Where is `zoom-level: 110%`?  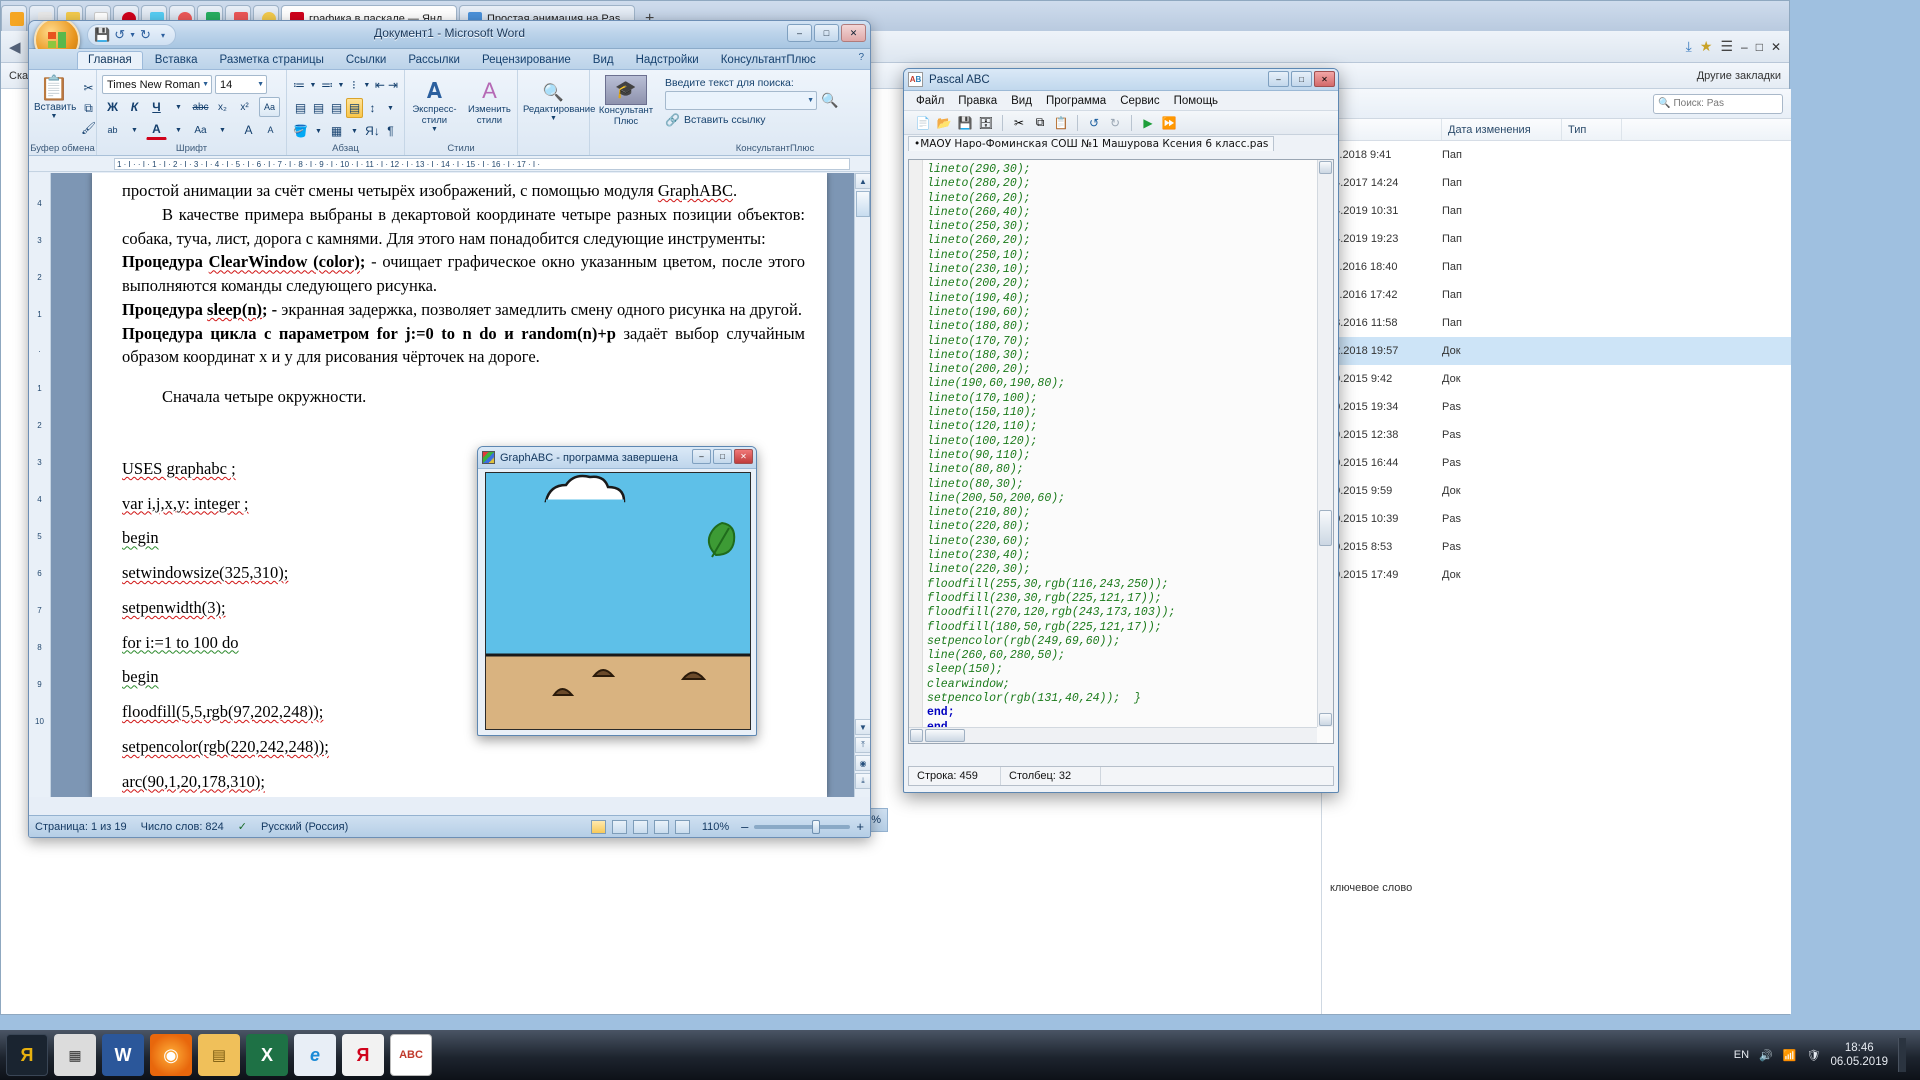 zoom-level: 110% is located at coordinates (715, 827).